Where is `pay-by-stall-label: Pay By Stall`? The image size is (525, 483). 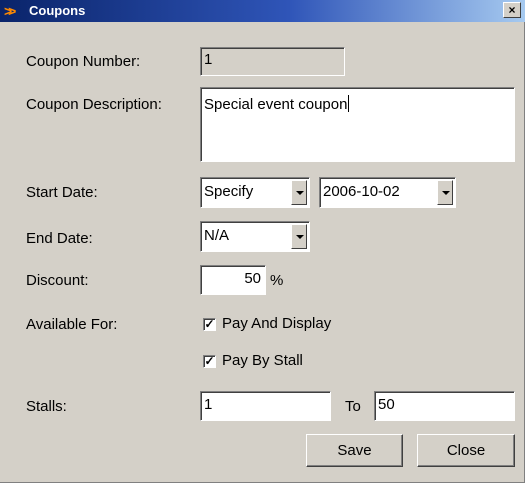 pay-by-stall-label: Pay By Stall is located at coordinates (262, 361).